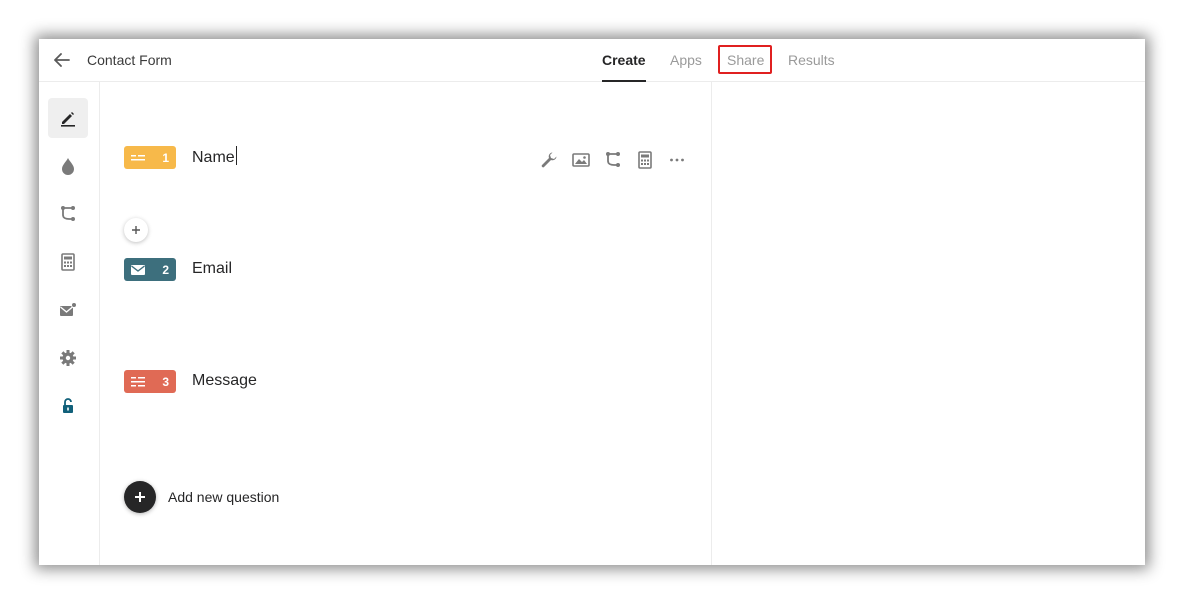  I want to click on question-toolbar, so click(613, 160).